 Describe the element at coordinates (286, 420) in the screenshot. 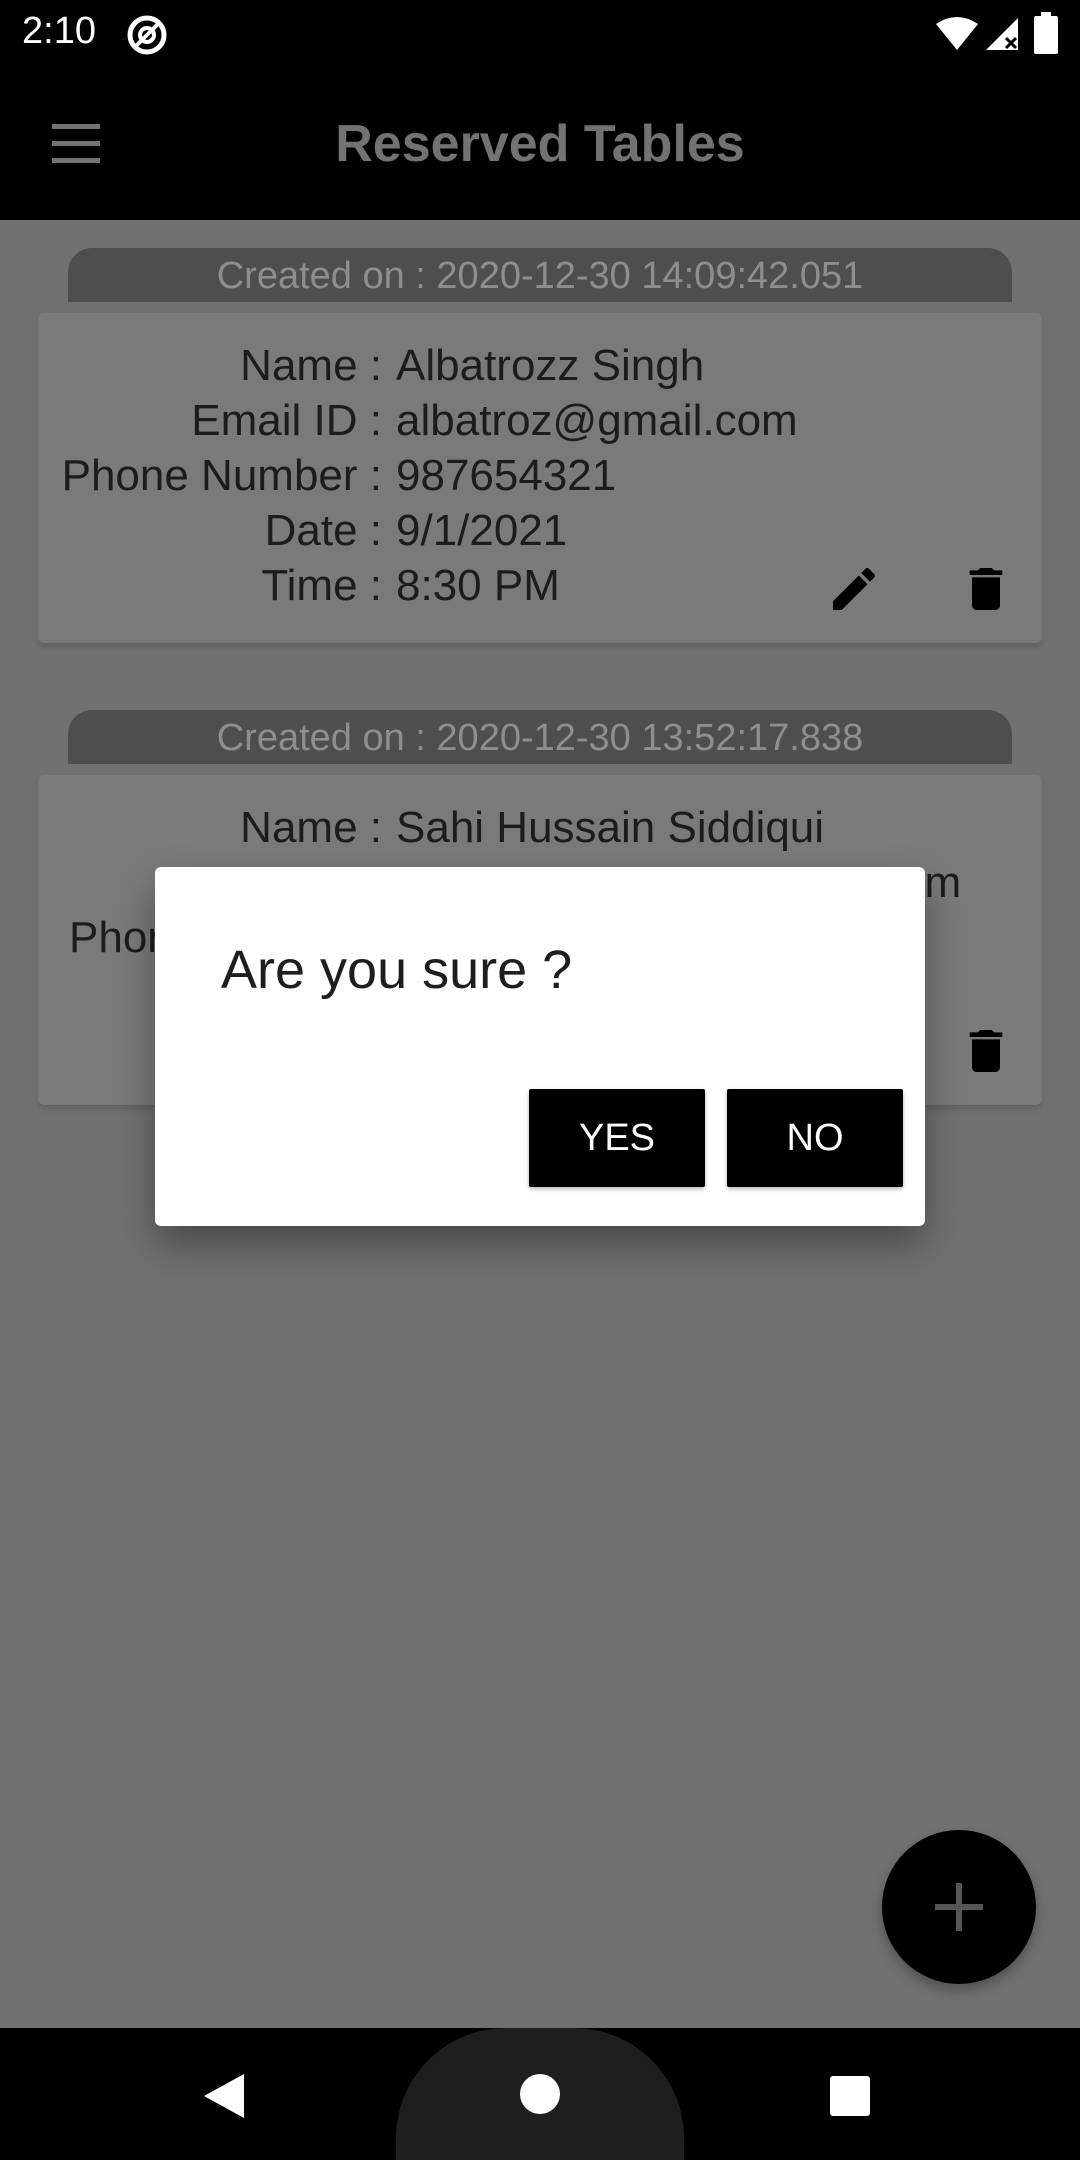

I see `field-label: Email ID :` at that location.